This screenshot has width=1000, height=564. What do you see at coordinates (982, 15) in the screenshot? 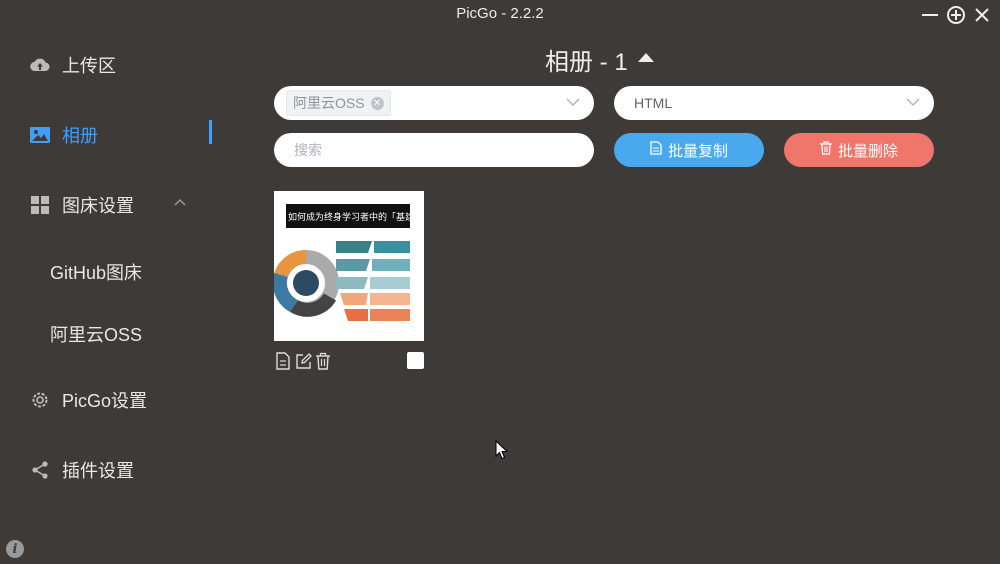
I see `close-icon` at bounding box center [982, 15].